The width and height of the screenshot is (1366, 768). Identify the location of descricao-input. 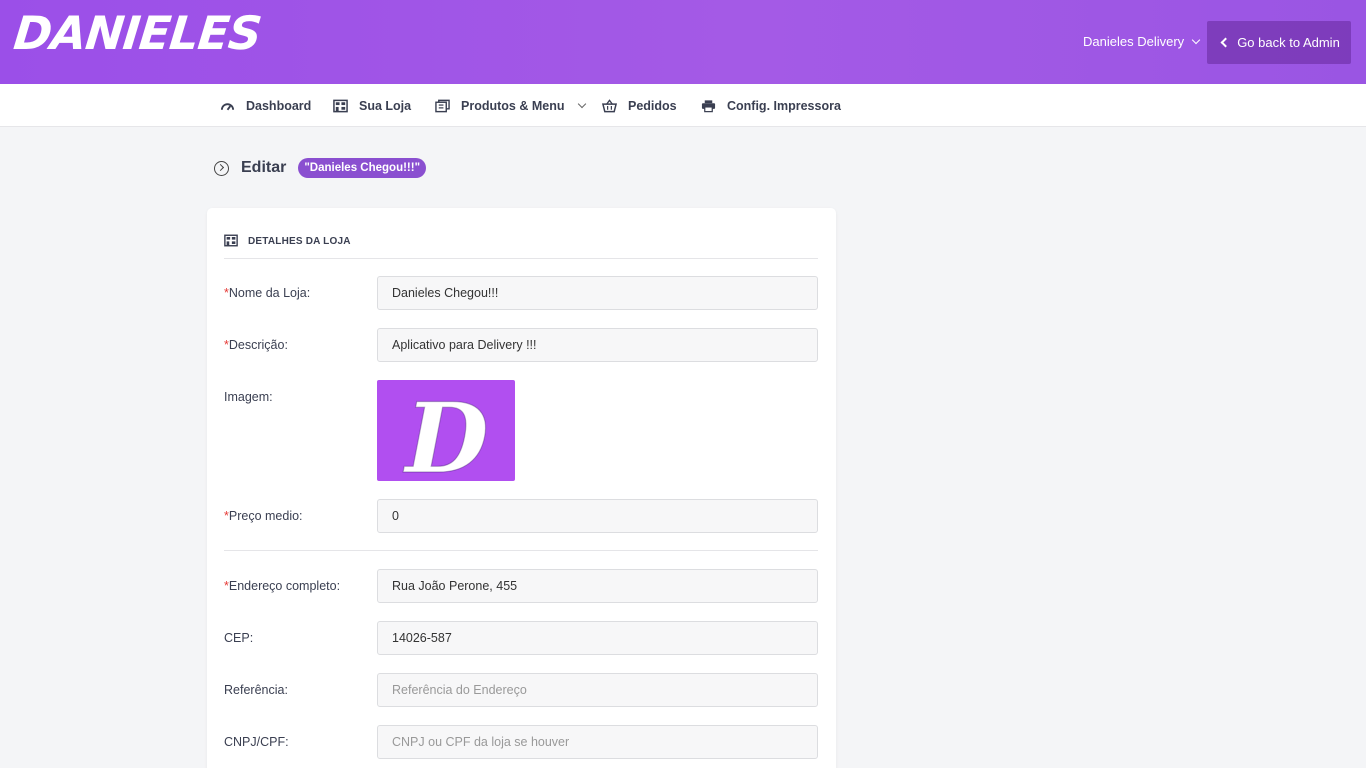
(597, 345).